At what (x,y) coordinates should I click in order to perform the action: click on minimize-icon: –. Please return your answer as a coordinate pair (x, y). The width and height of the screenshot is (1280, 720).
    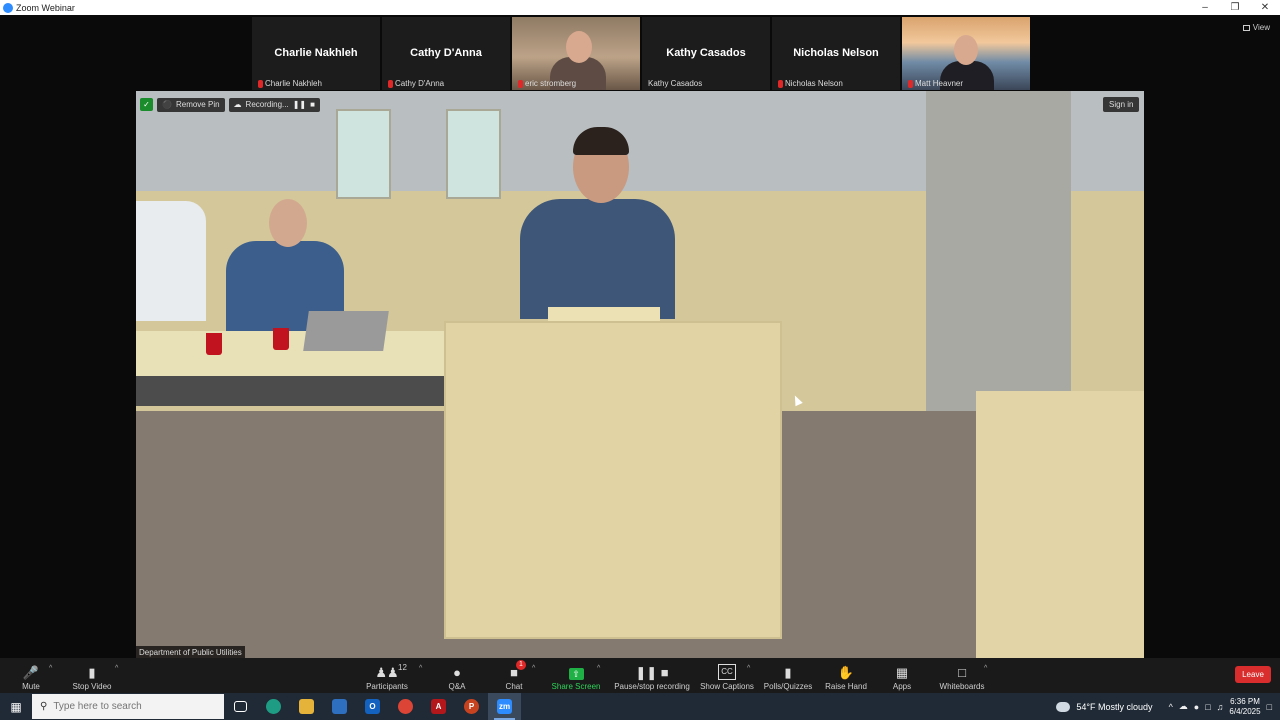
    Looking at the image, I should click on (1205, 7).